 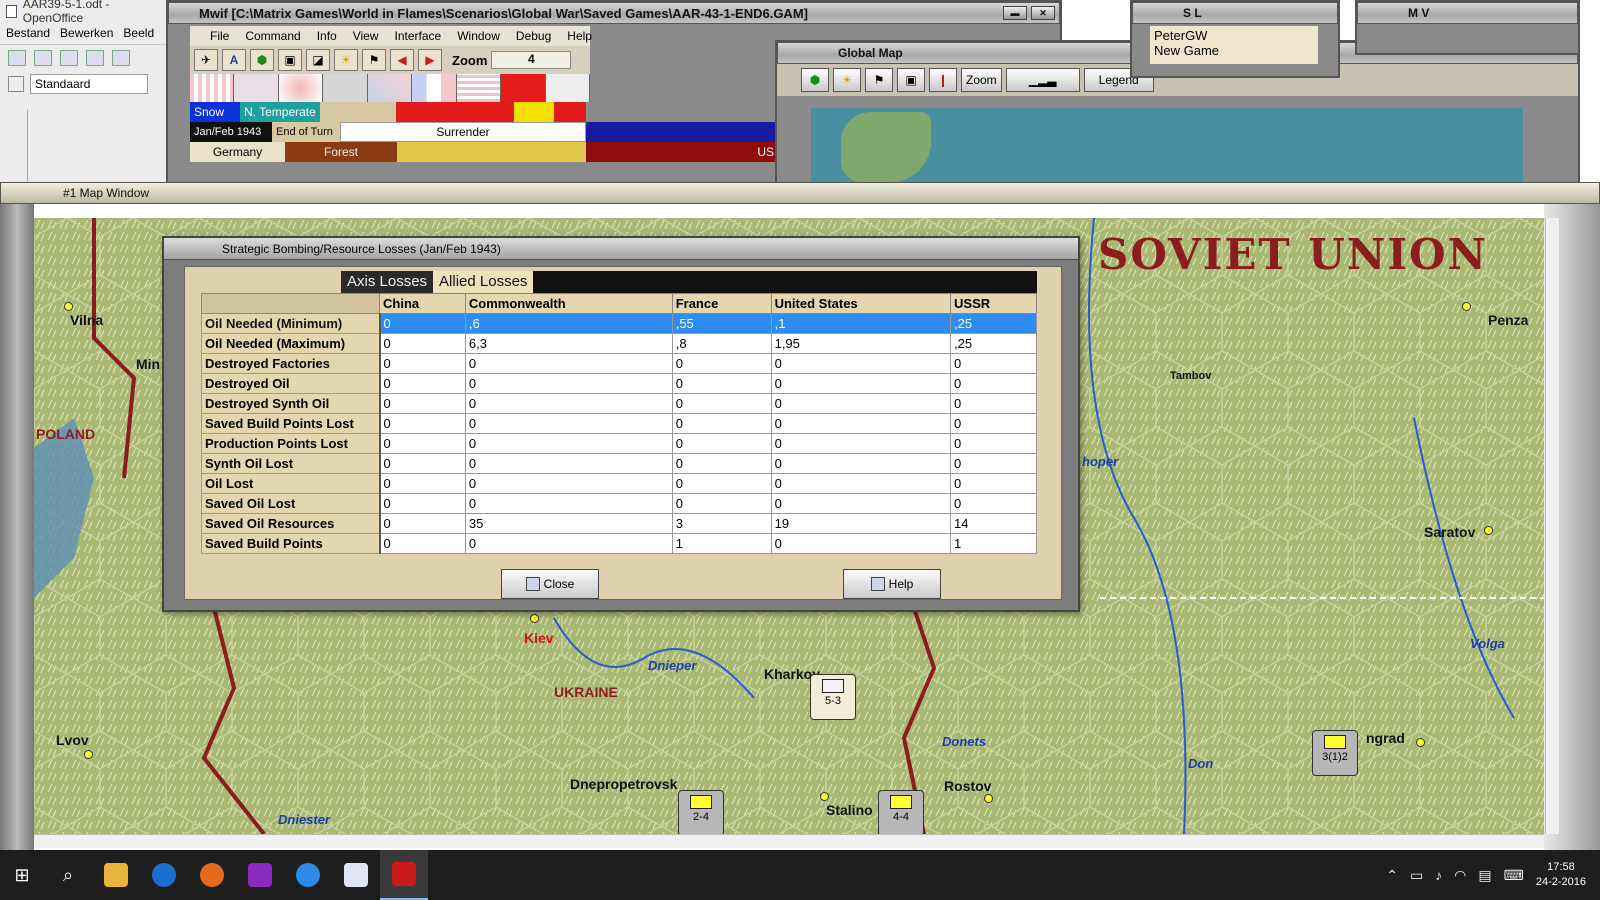 I want to click on menu-interface: Interface, so click(x=418, y=36).